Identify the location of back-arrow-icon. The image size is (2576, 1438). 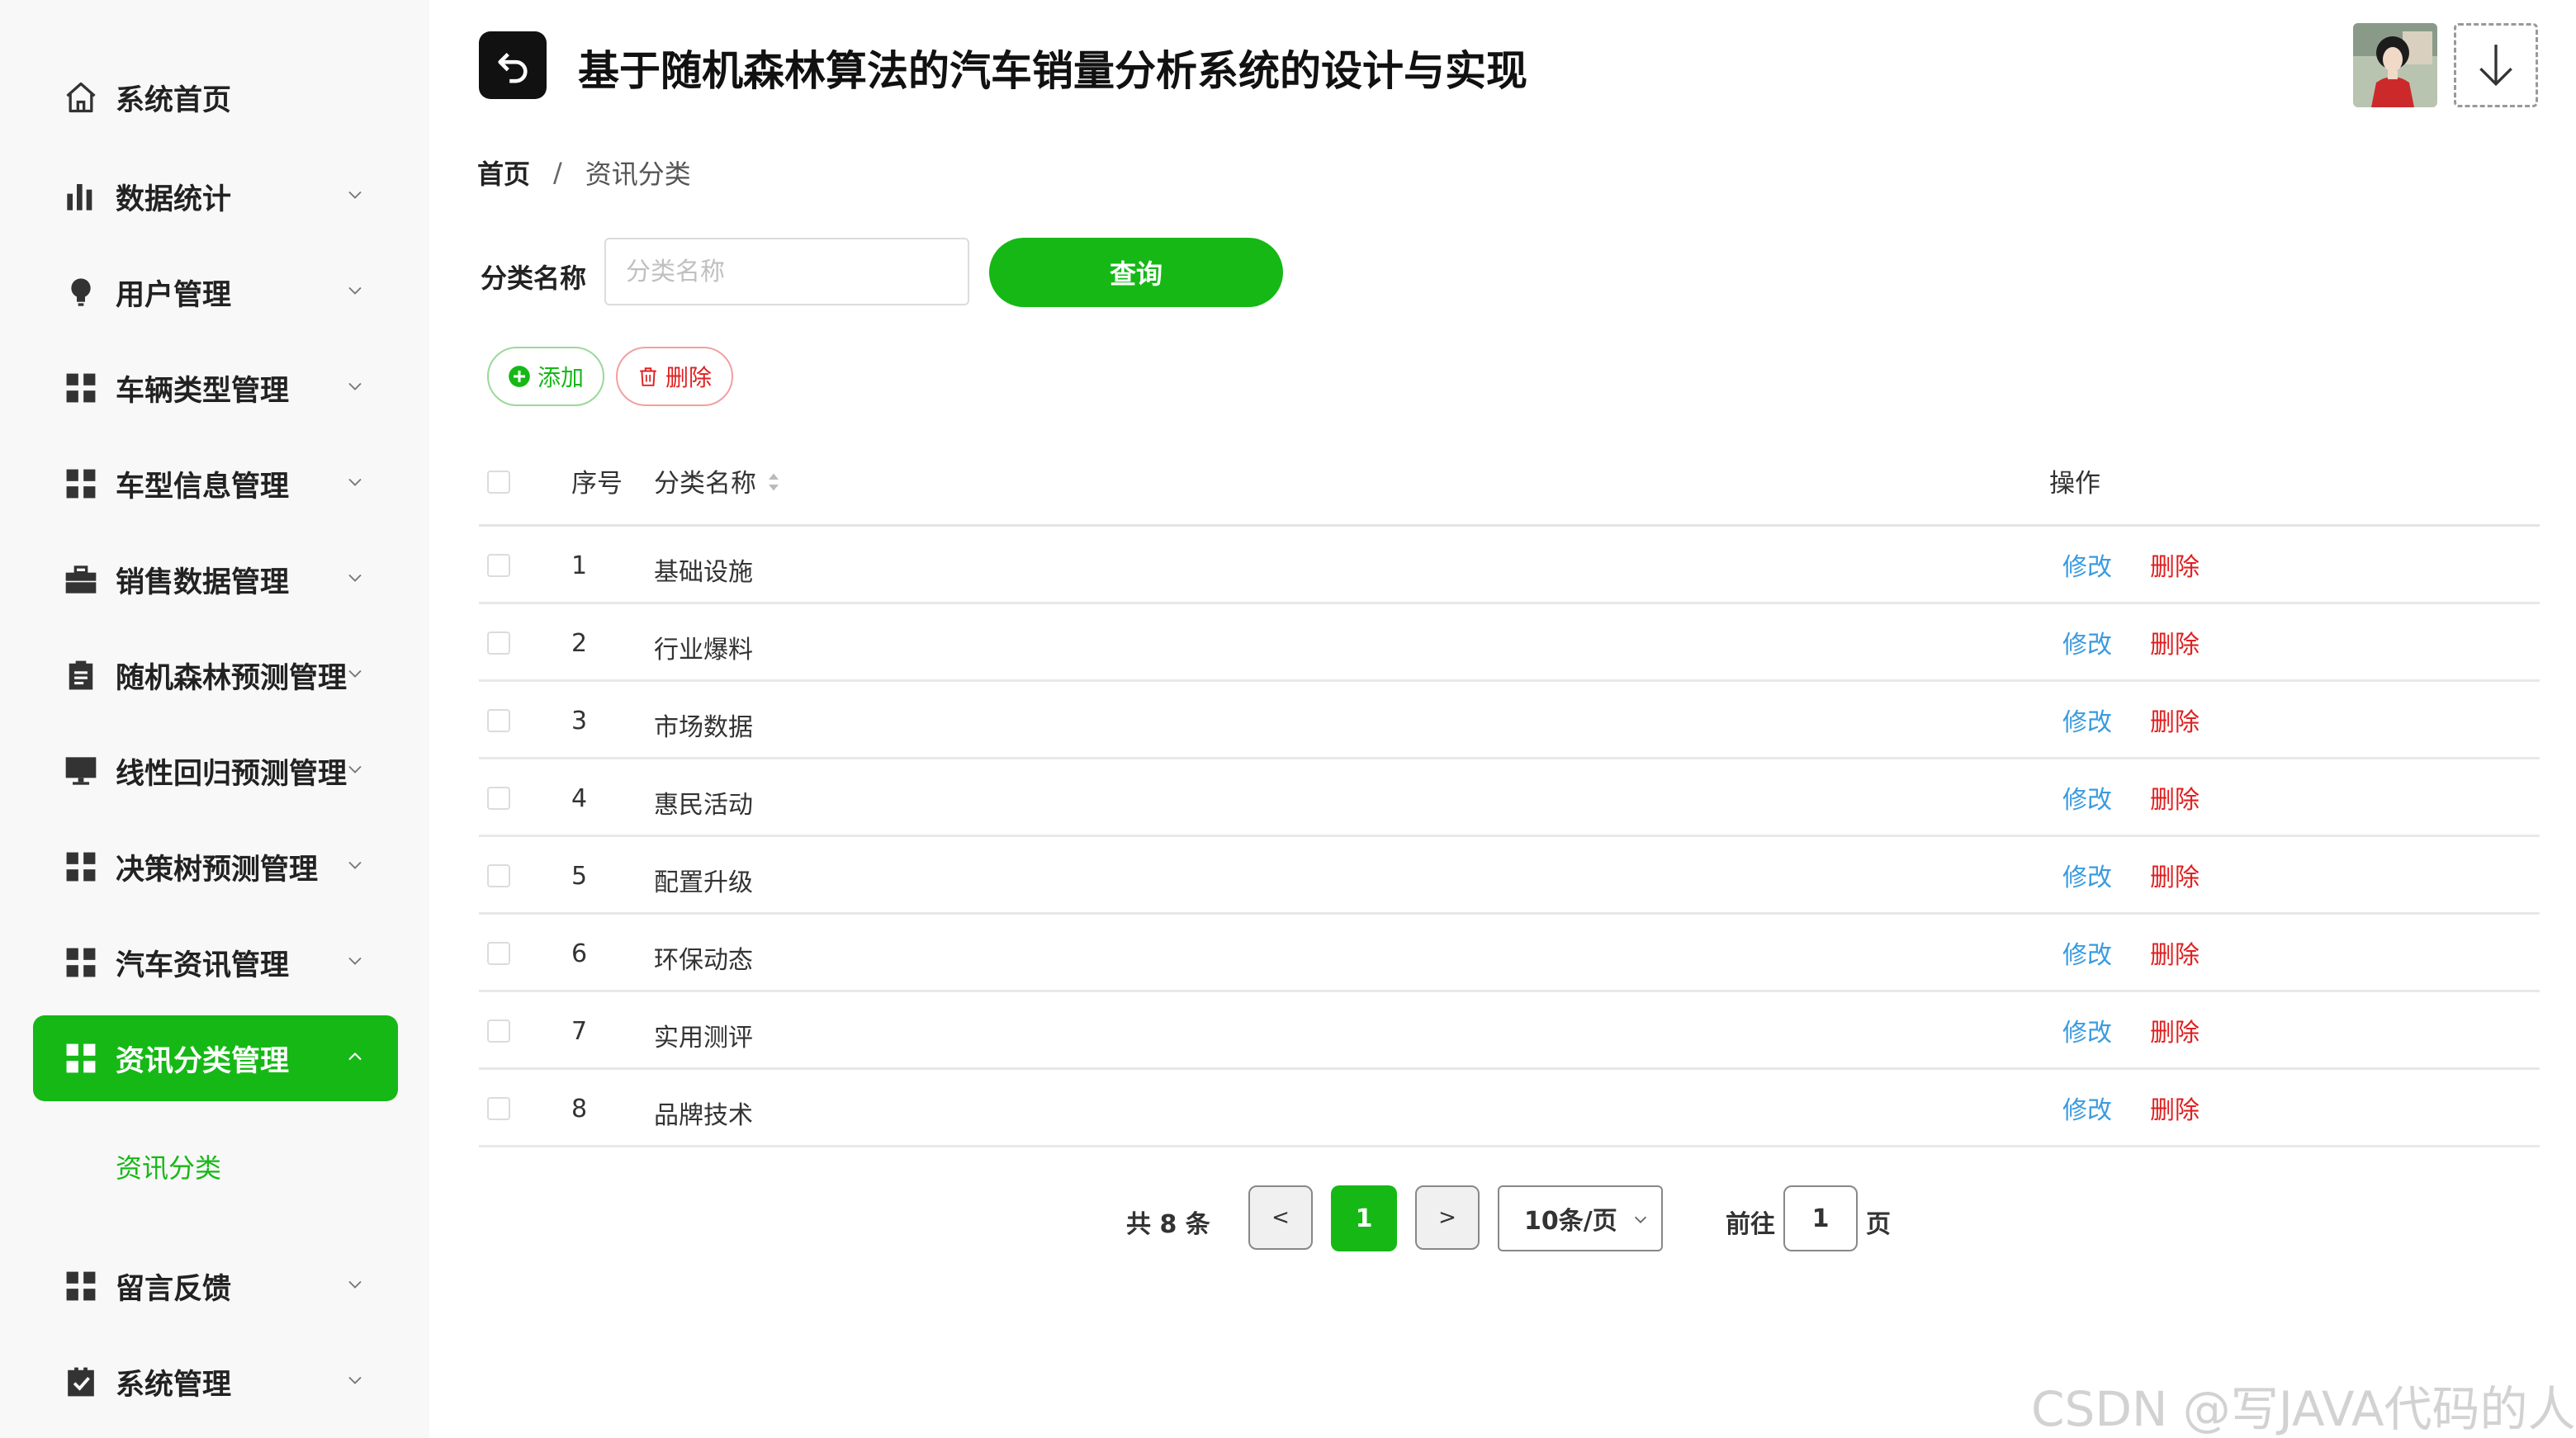
(513, 67).